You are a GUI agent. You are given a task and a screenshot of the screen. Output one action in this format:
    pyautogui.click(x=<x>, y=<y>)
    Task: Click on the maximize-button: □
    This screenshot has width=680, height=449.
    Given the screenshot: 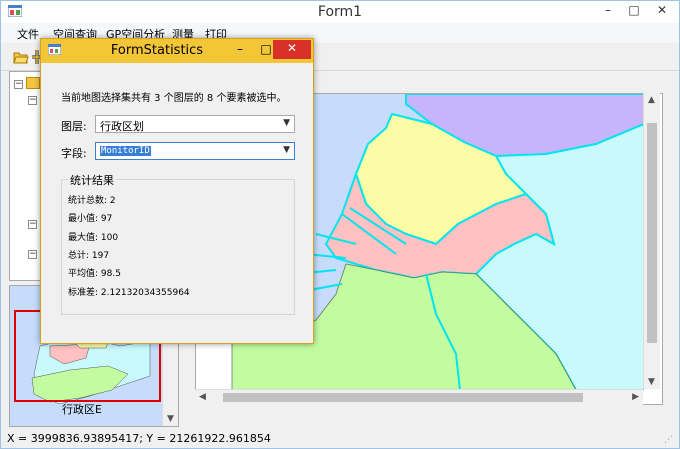 What is the action you would take?
    pyautogui.click(x=634, y=11)
    